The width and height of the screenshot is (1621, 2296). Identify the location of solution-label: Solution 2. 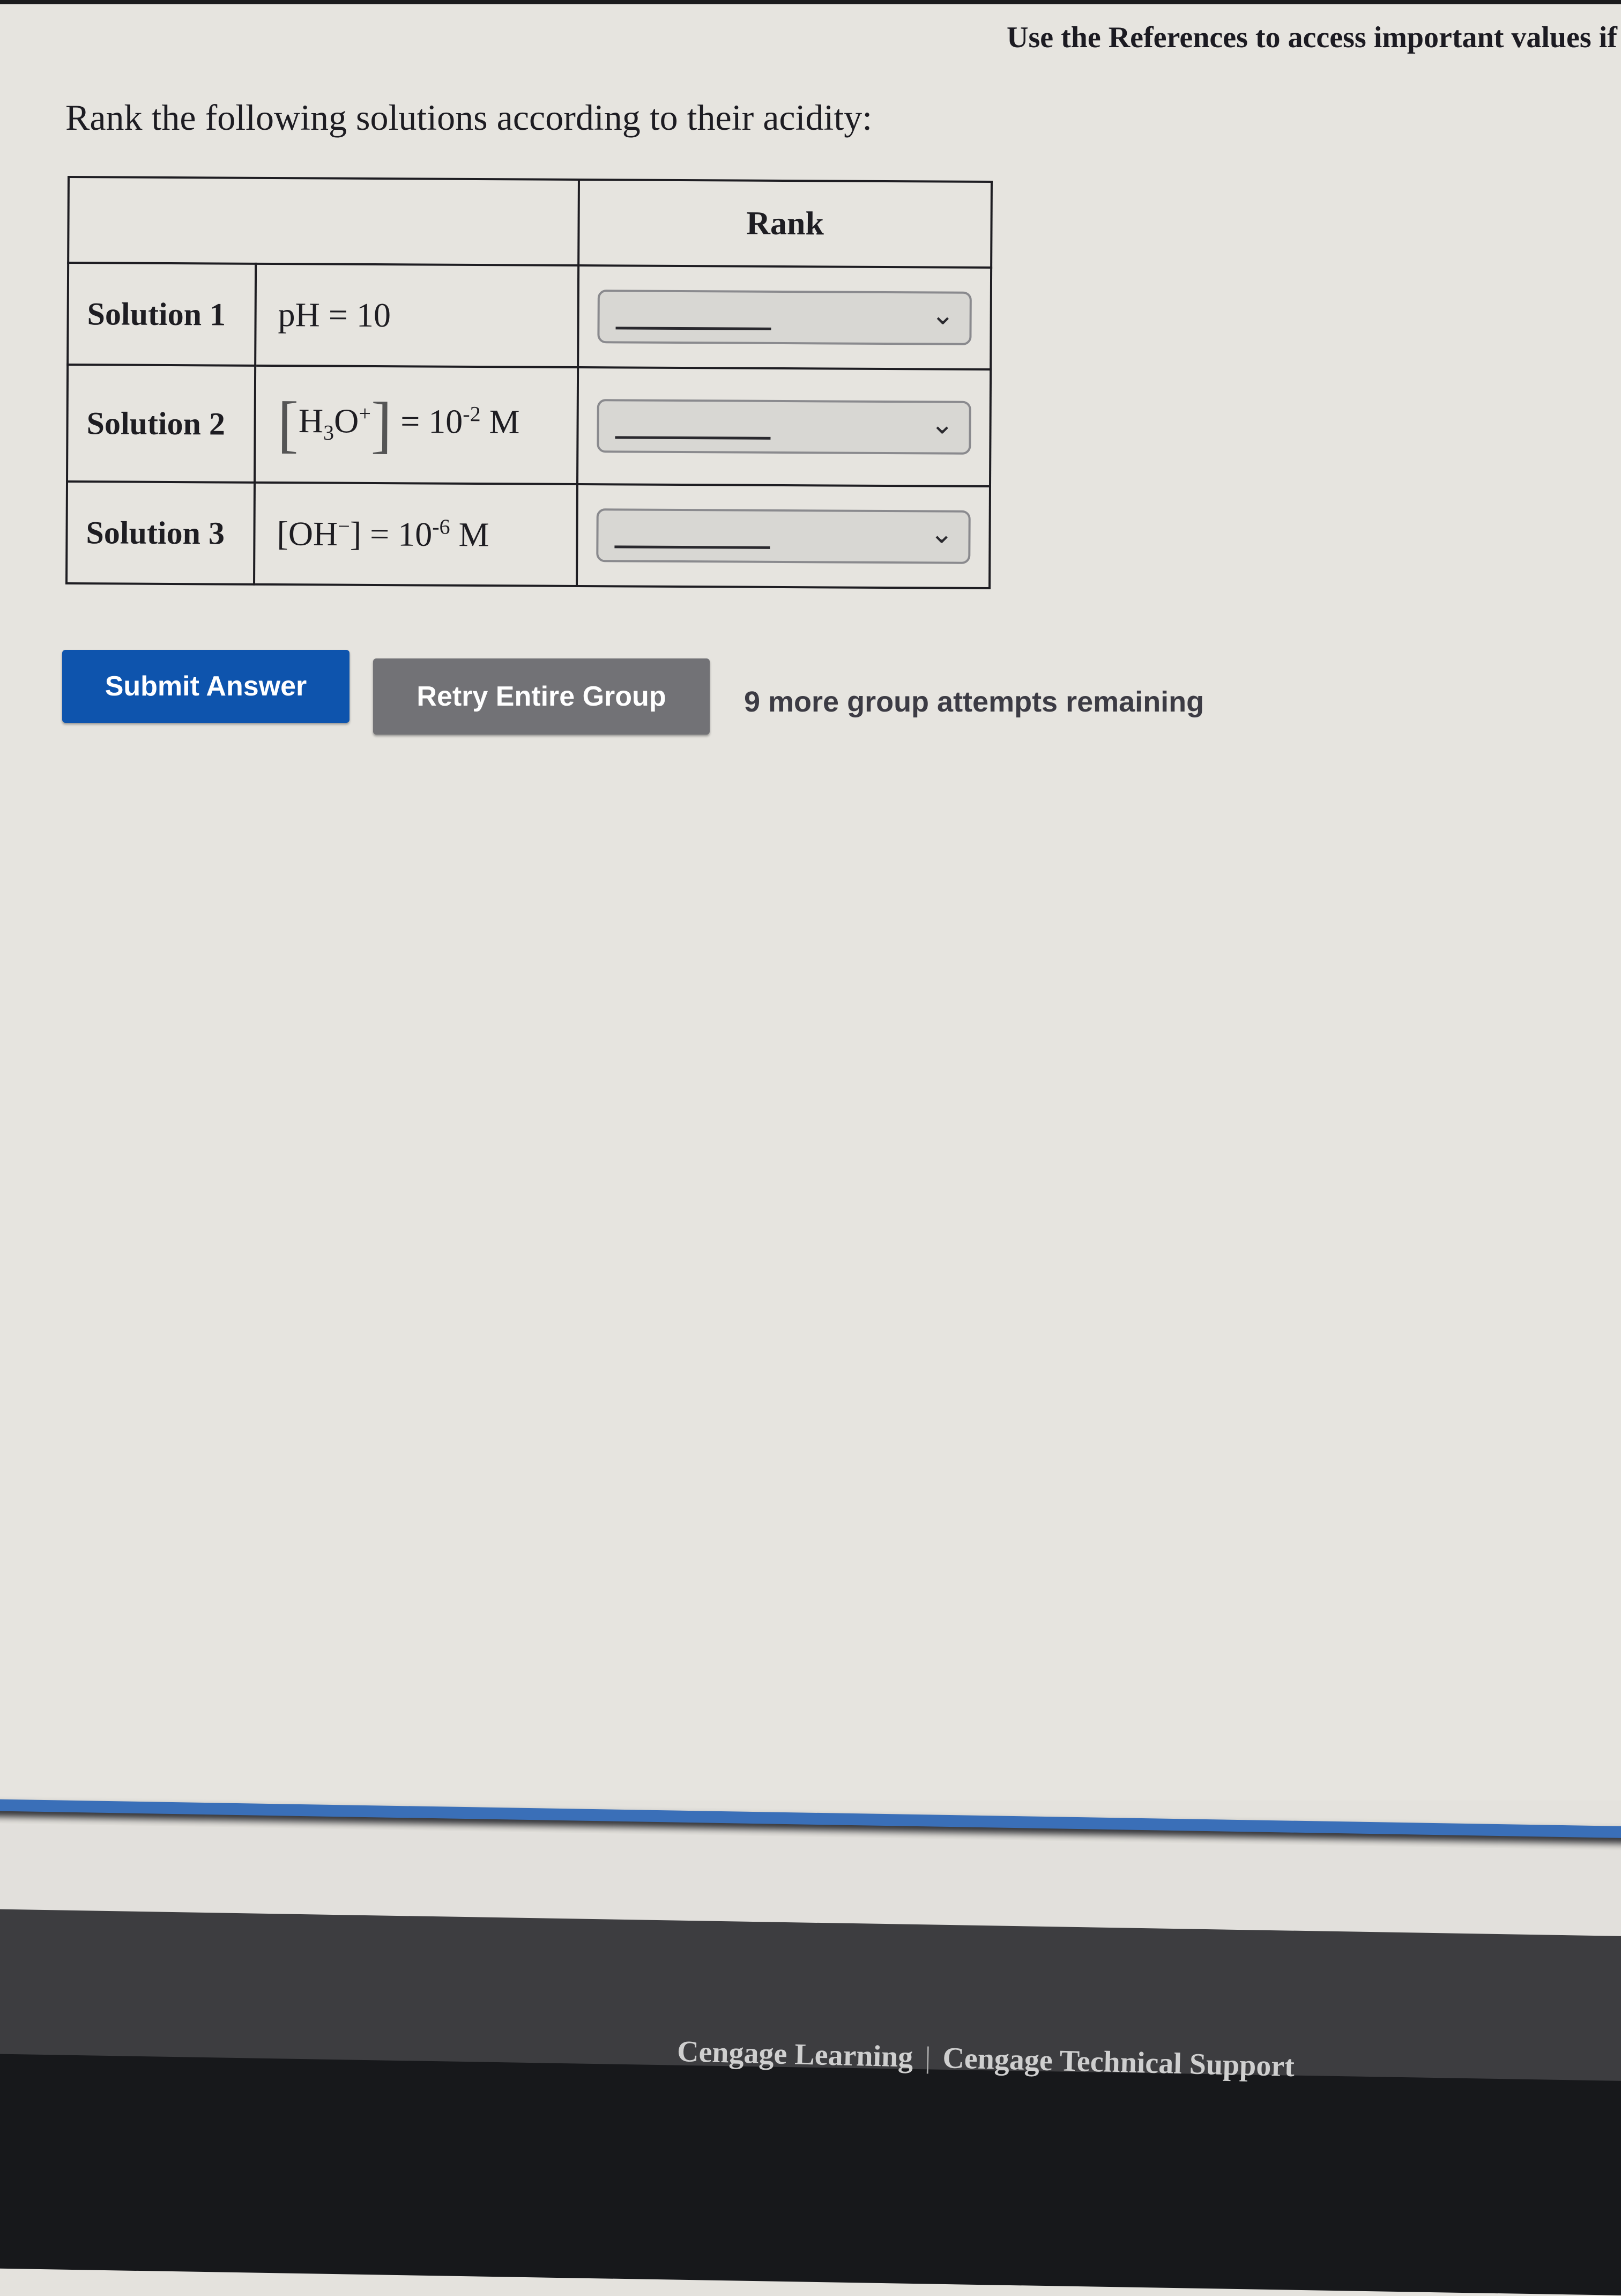
(161, 424).